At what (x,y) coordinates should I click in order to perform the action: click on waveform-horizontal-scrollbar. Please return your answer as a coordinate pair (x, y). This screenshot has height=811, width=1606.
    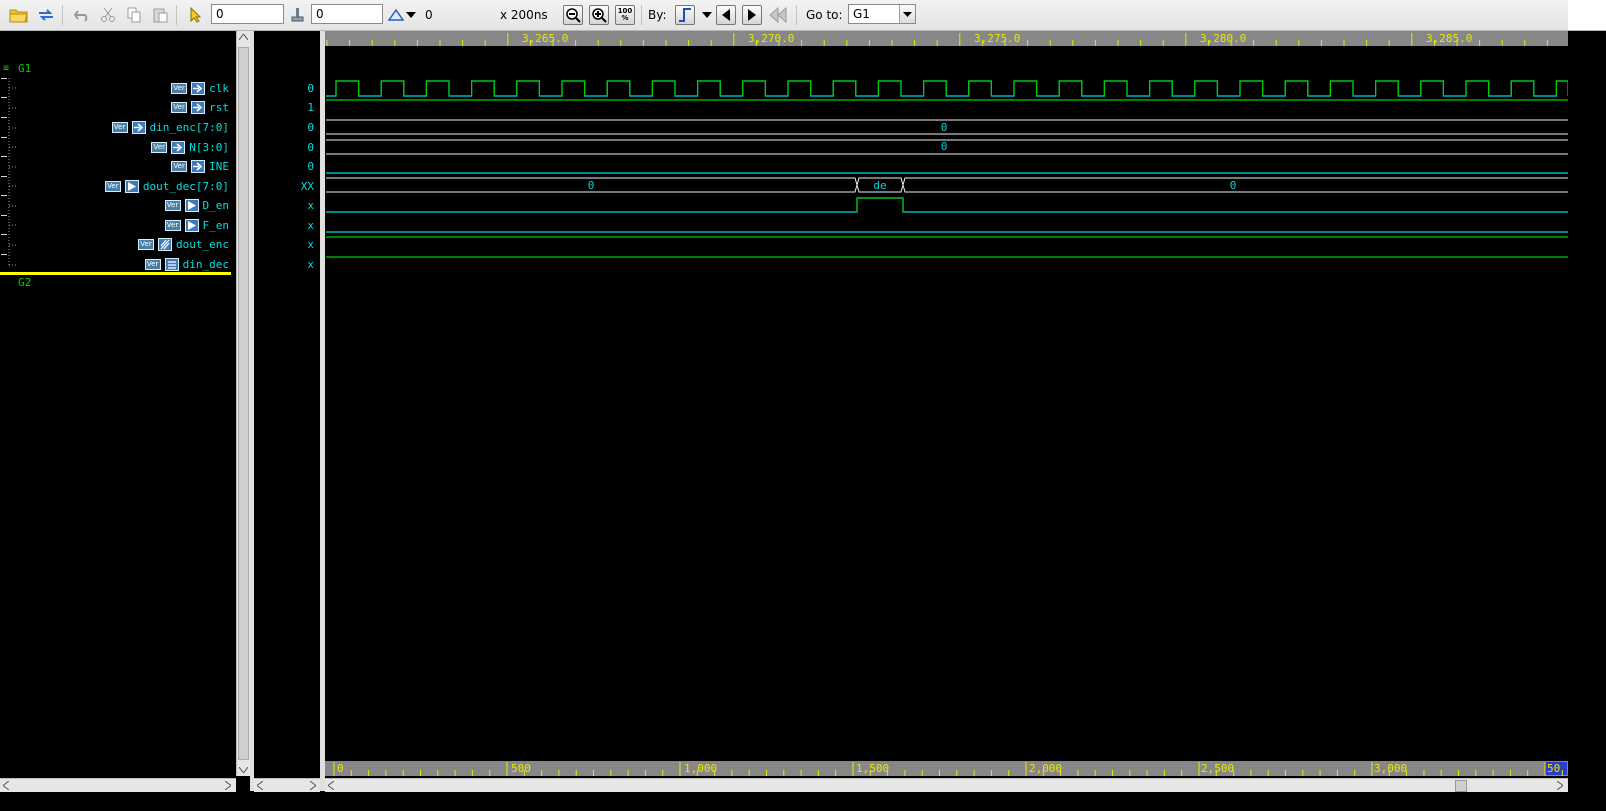
    Looking at the image, I should click on (946, 785).